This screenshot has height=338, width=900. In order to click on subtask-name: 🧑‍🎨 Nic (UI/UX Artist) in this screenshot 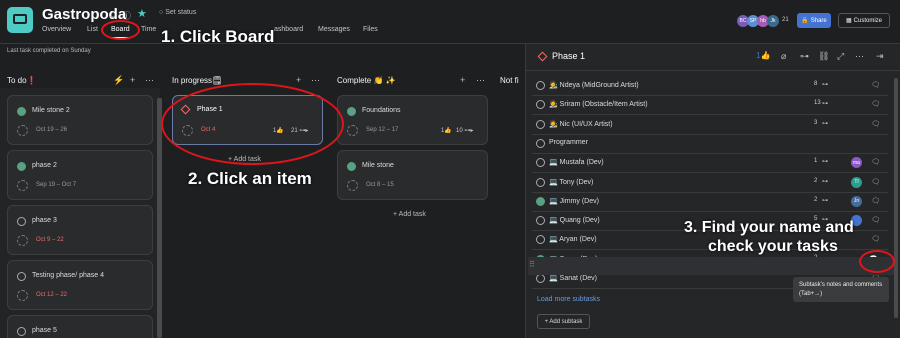, I will do `click(581, 124)`.